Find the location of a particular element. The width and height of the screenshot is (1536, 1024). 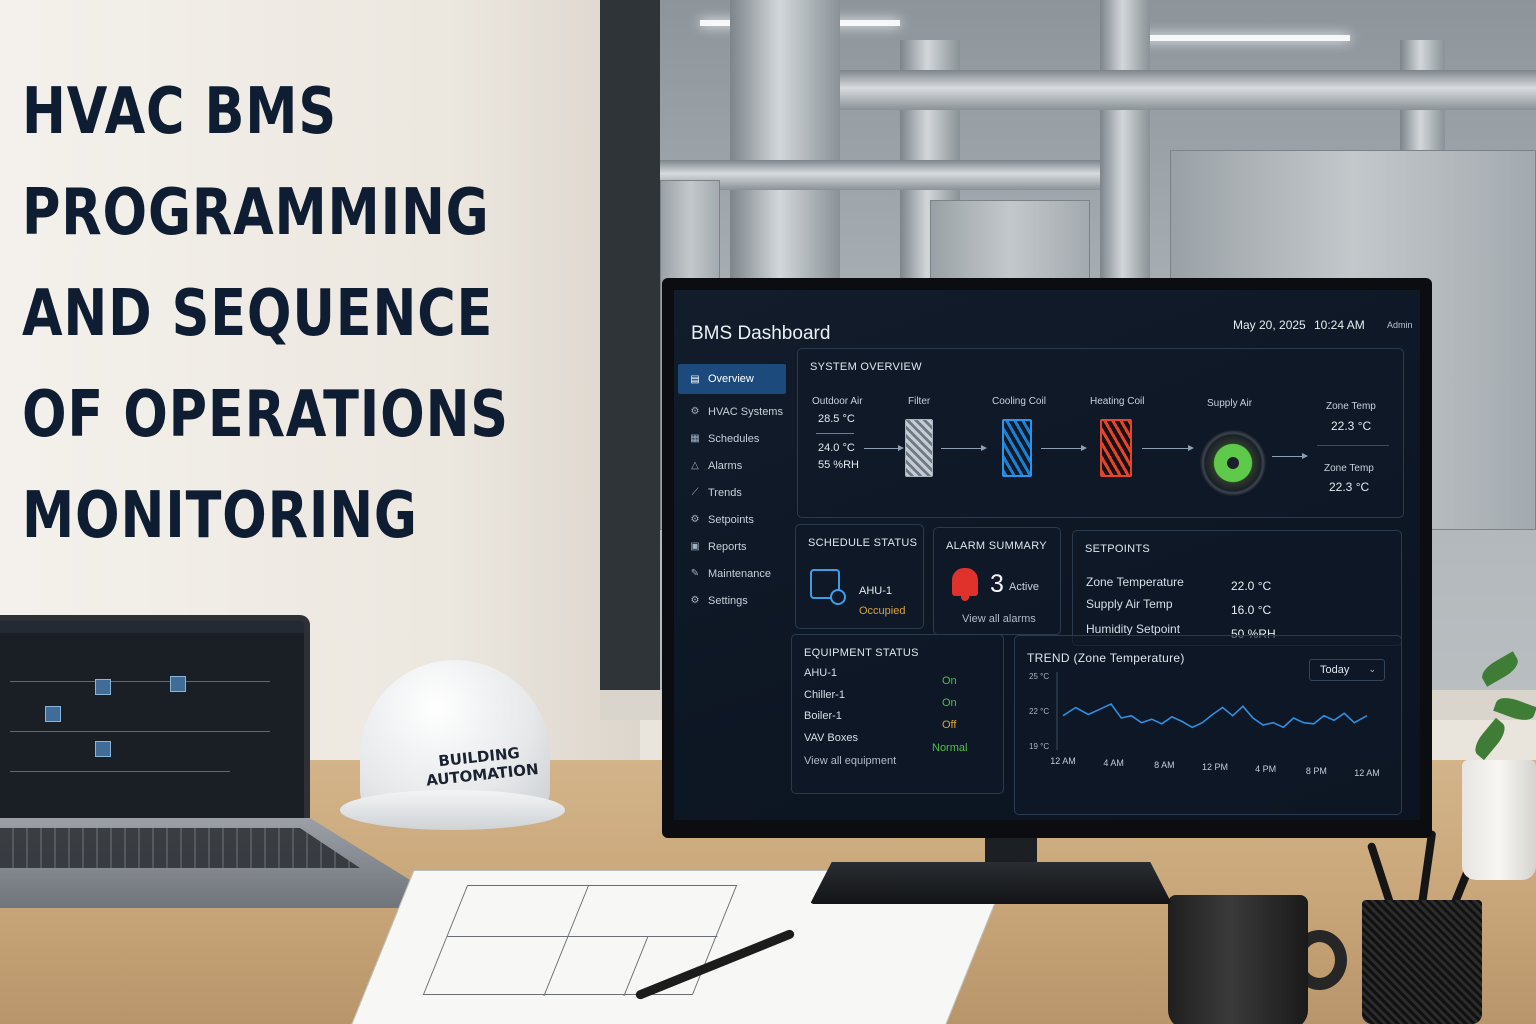

panel-title: ALARM SUMMARY is located at coordinates (996, 546).